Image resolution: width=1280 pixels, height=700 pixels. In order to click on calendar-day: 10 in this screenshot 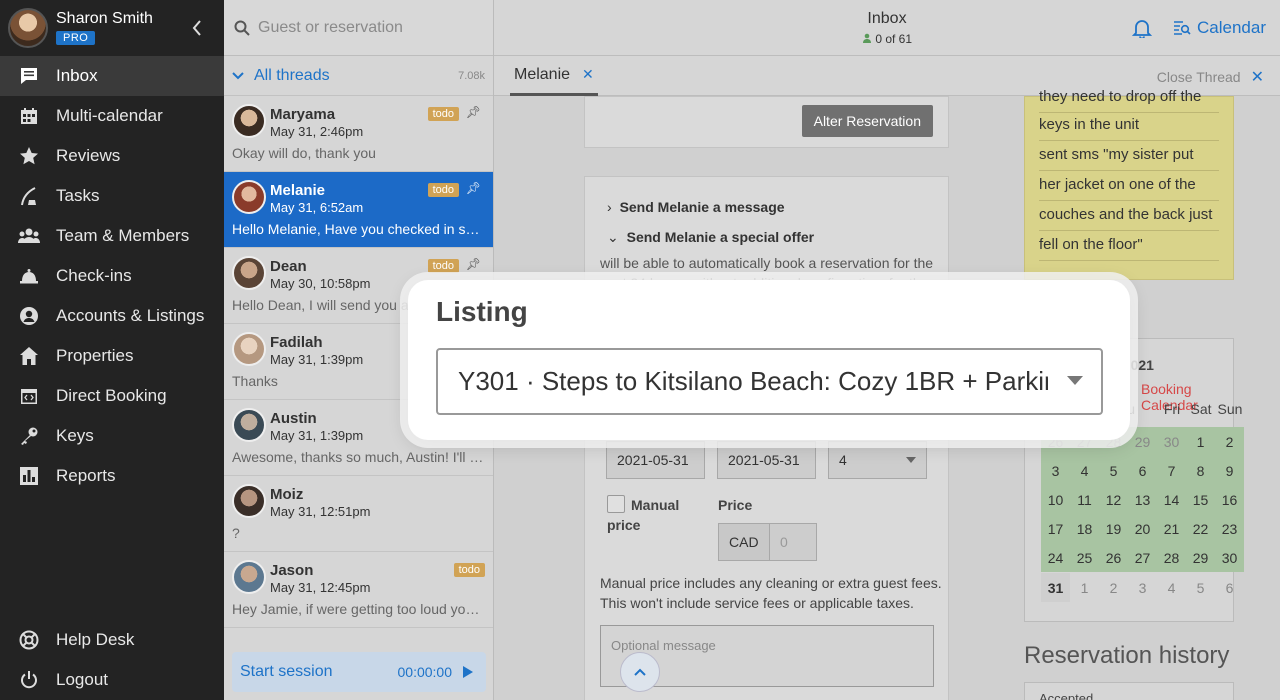, I will do `click(1055, 499)`.